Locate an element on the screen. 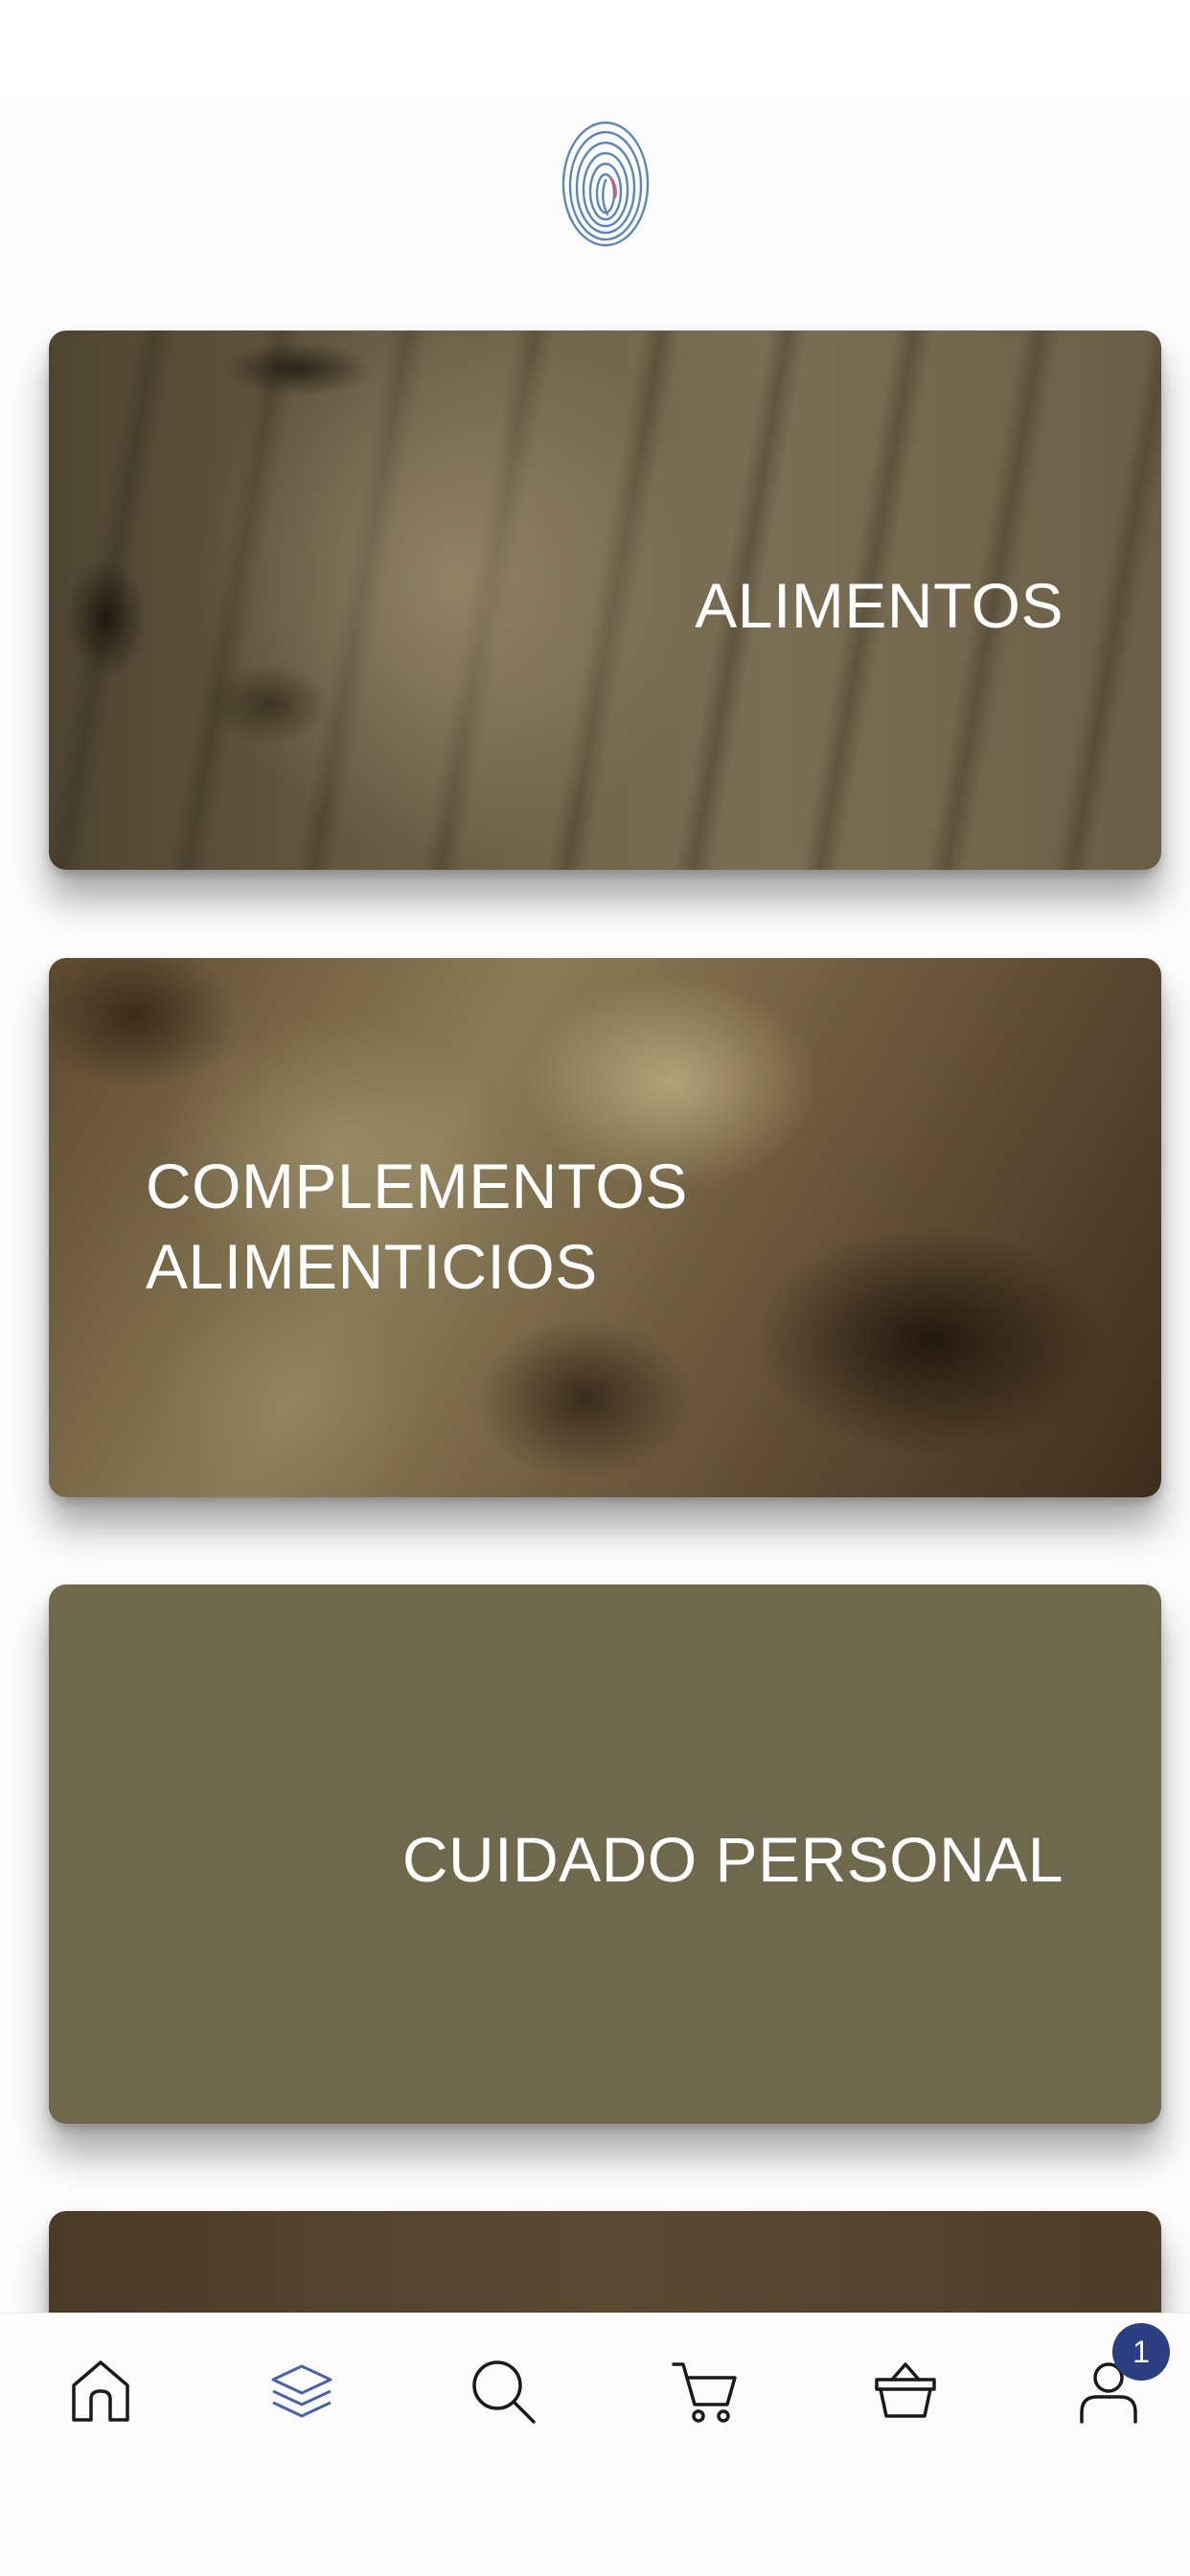  cart-icon is located at coordinates (704, 2392).